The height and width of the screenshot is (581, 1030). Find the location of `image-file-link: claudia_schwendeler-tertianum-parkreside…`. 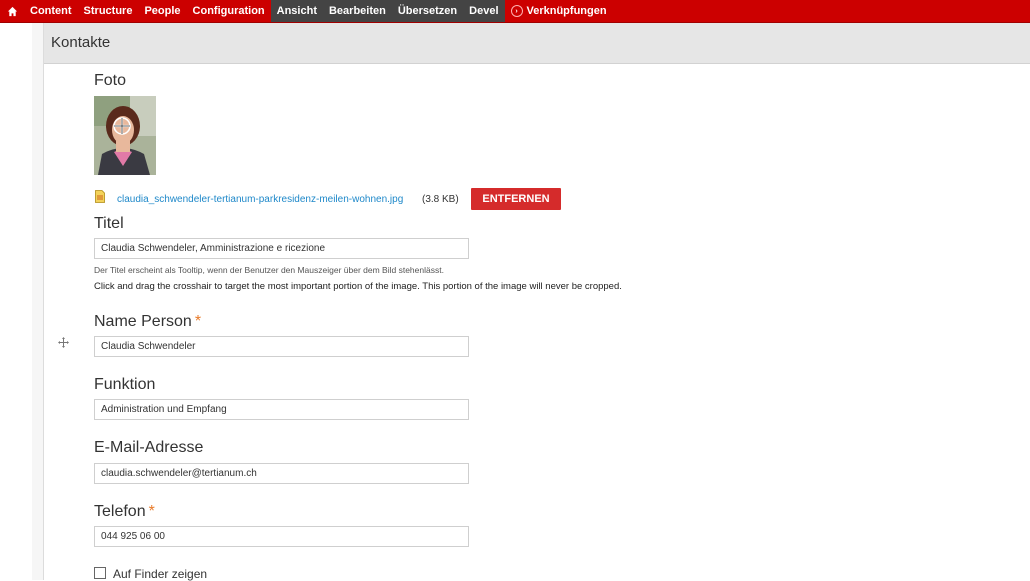

image-file-link: claudia_schwendeler-tertianum-parkreside… is located at coordinates (260, 199).